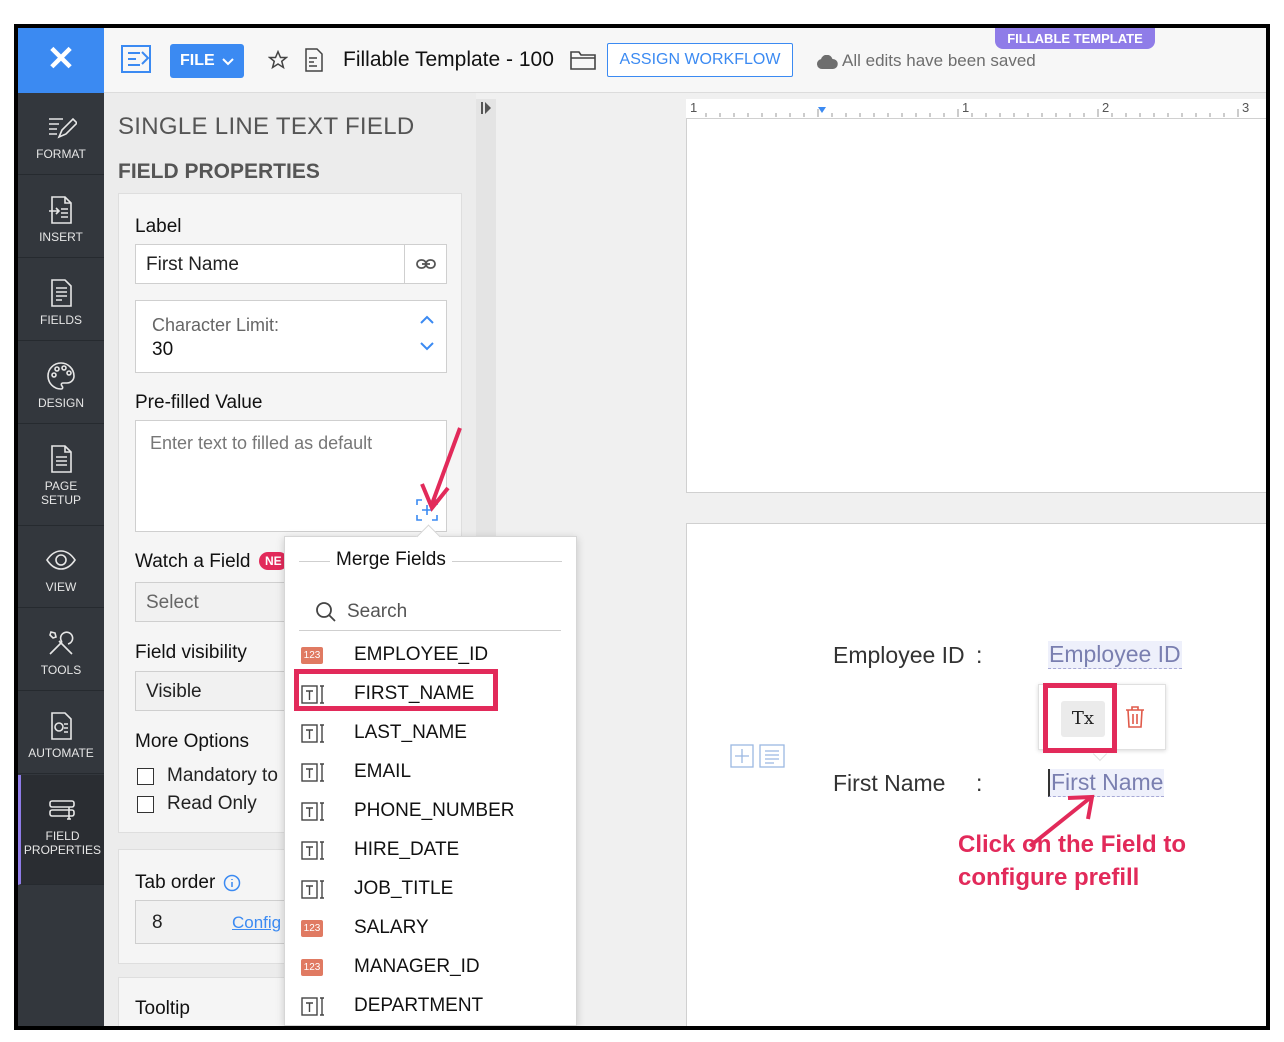 The height and width of the screenshot is (1042, 1284). I want to click on rail-item-automate: AUTOMATE, so click(61, 733).